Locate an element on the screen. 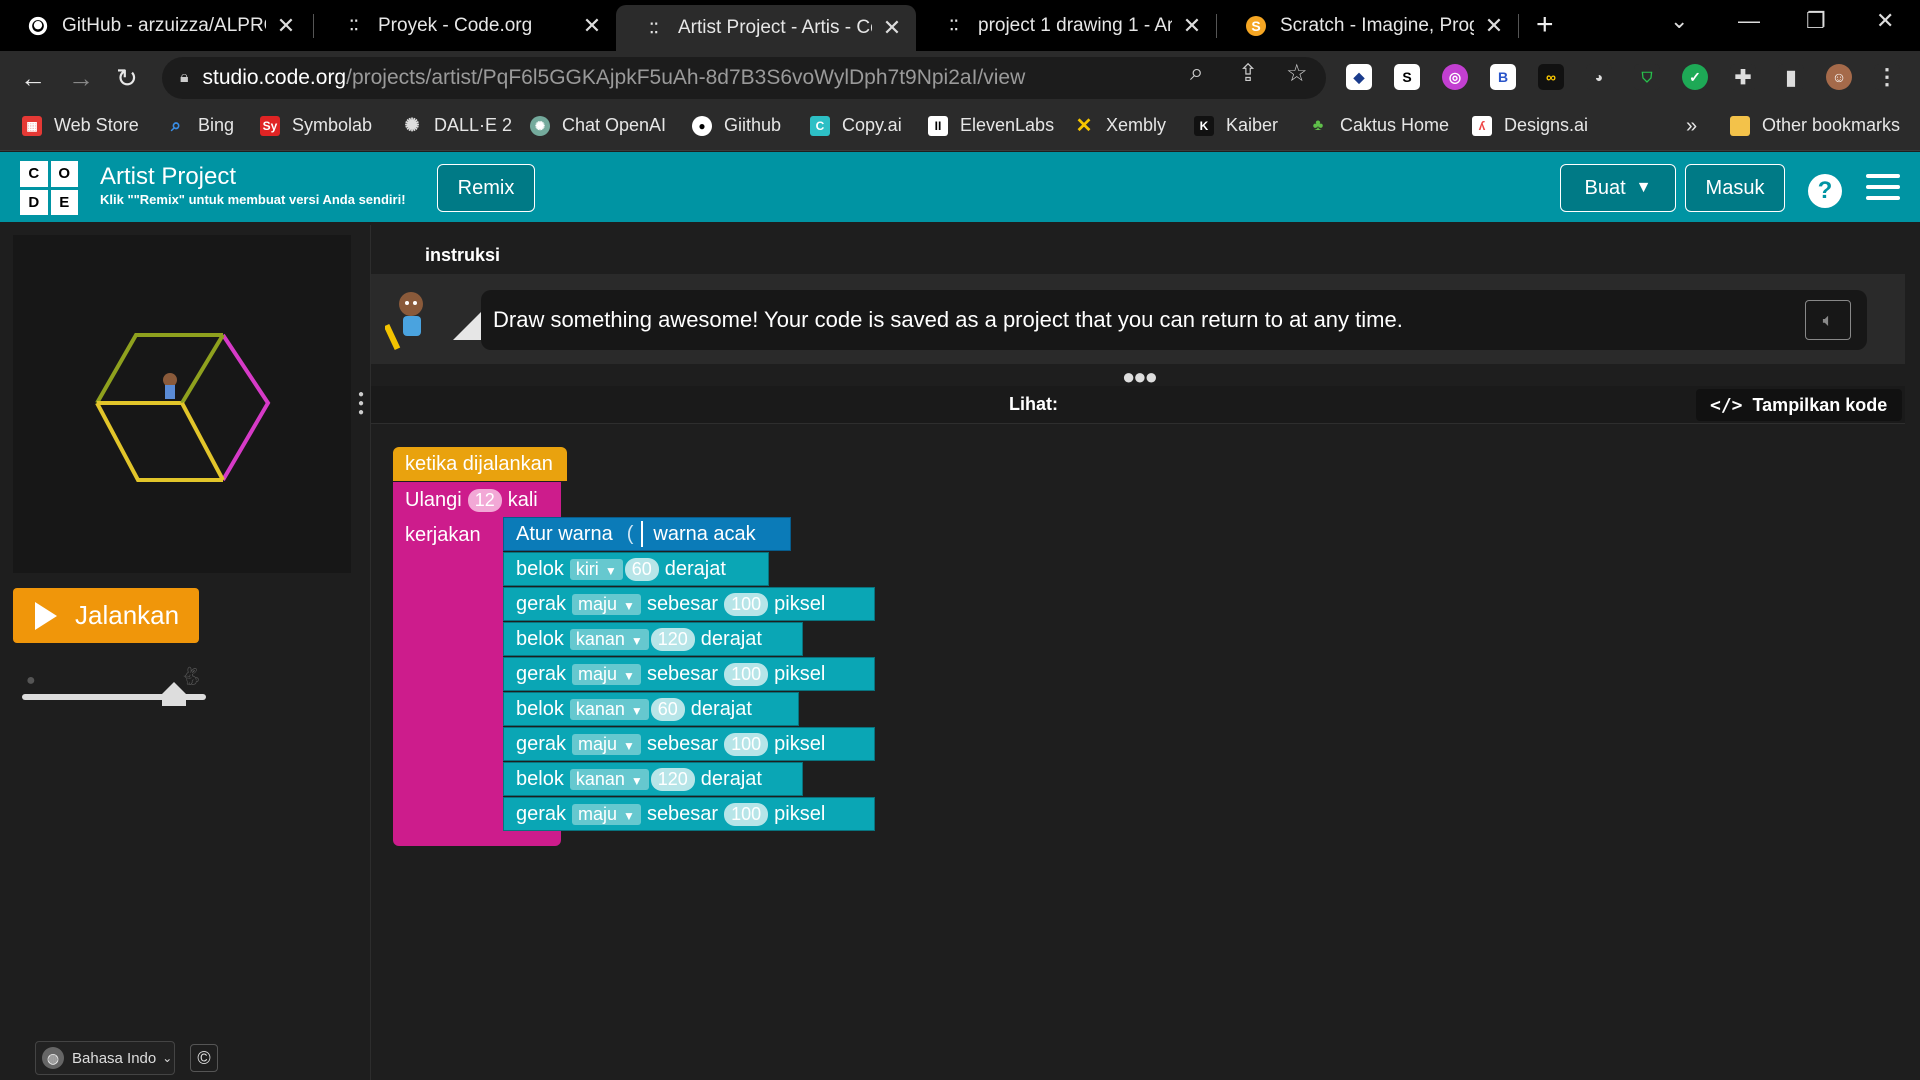  close-window-icon: ✕ is located at coordinates (1885, 21).